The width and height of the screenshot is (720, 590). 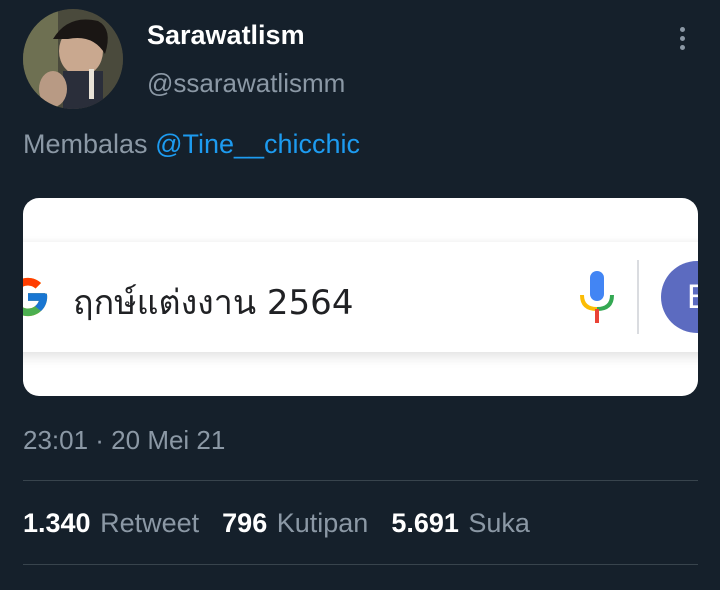 I want to click on author-display-name: Sarawatlism, so click(x=226, y=35).